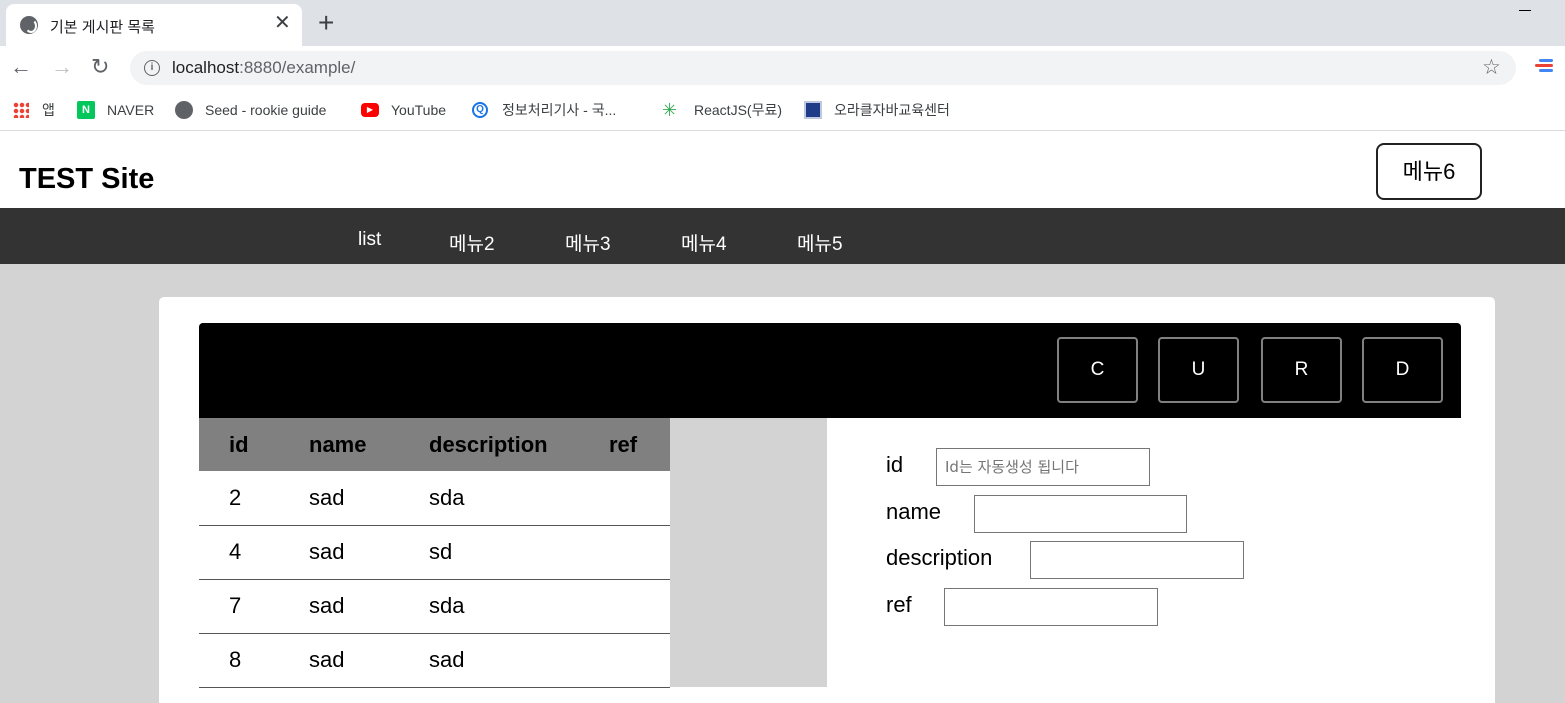  I want to click on cell-id: 4, so click(254, 552).